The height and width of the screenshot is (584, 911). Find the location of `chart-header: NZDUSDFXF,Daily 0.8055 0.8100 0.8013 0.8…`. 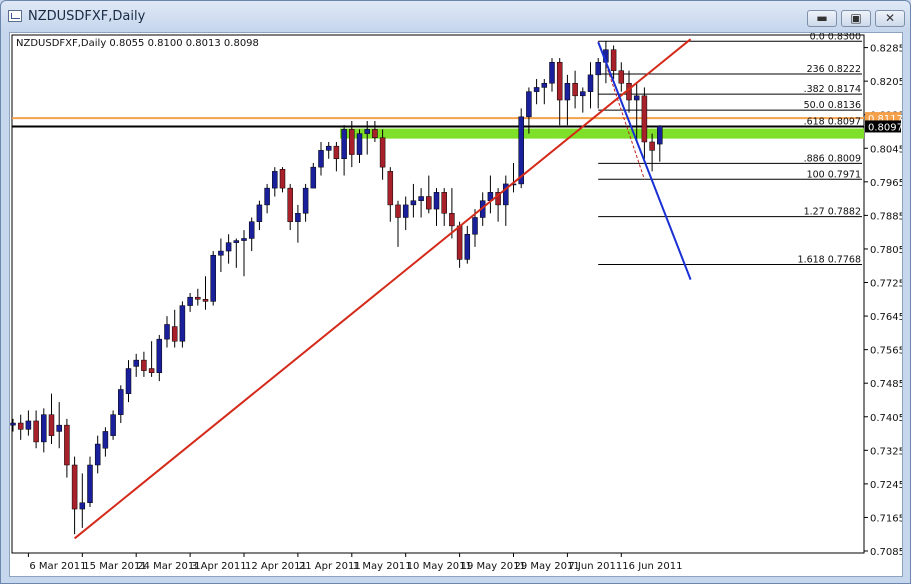

chart-header: NZDUSDFXF,Daily 0.8055 0.8100 0.8013 0.8… is located at coordinates (137, 43).